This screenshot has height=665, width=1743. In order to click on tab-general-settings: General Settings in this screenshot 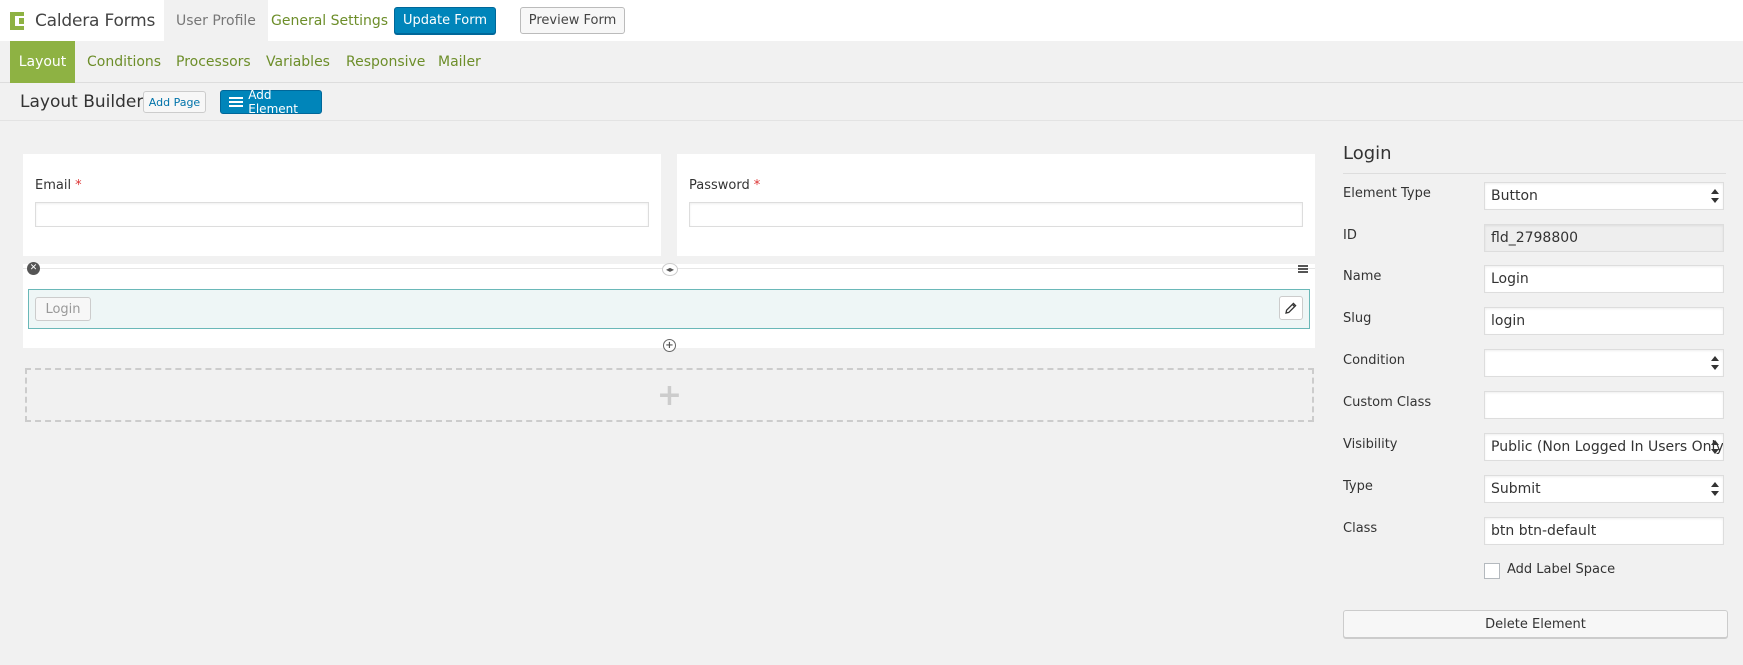, I will do `click(329, 20)`.